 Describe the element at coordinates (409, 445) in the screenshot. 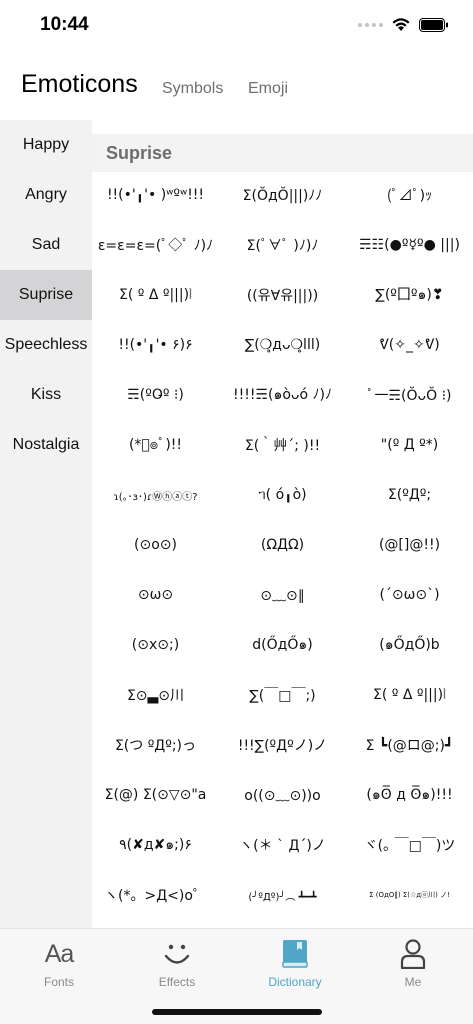

I see `emoticon-item: "(º Д º*)` at that location.